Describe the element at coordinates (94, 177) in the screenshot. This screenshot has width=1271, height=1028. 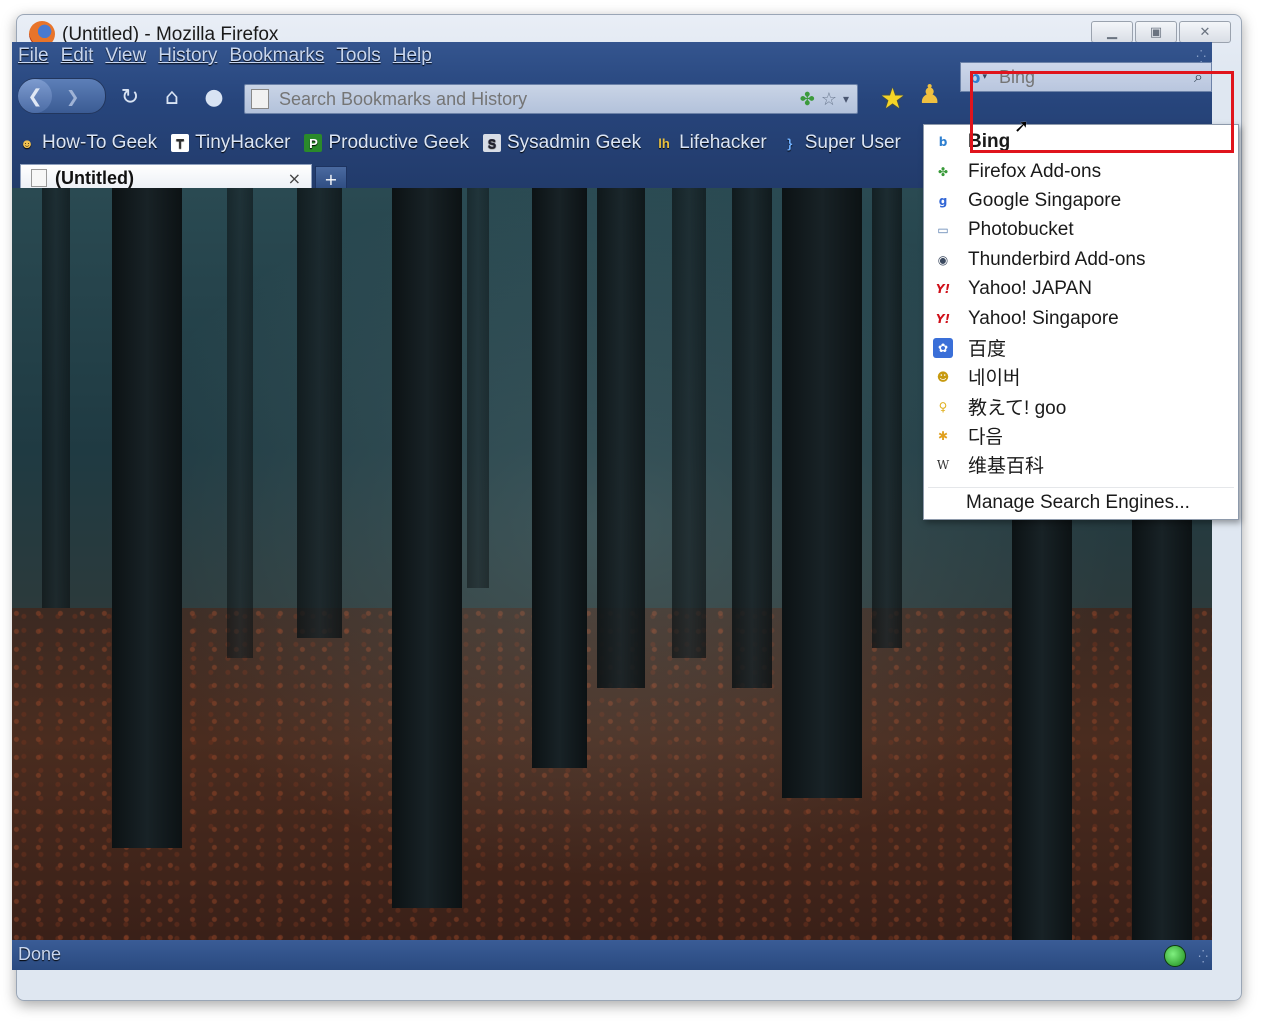
I see `tab-title: (Untitled)` at that location.